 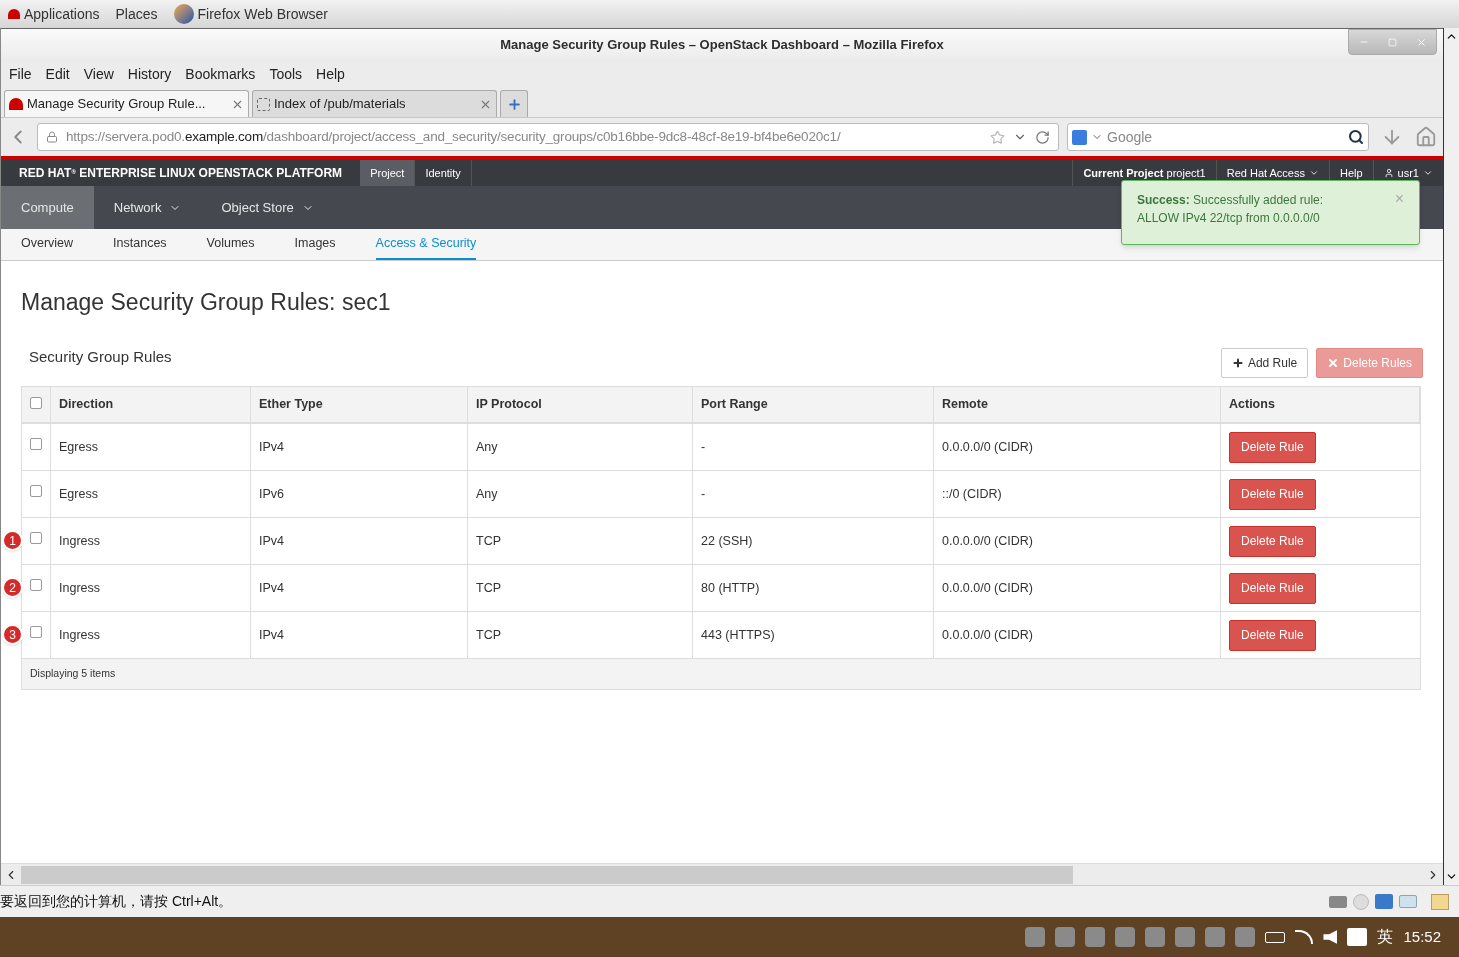 What do you see at coordinates (1388, 173) in the screenshot?
I see `user-icon` at bounding box center [1388, 173].